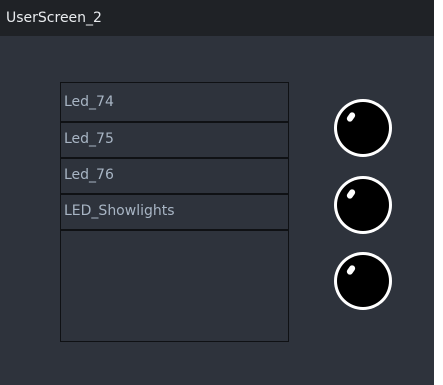 The image size is (443, 385). Describe the element at coordinates (438, 192) in the screenshot. I see `window-edge` at that location.